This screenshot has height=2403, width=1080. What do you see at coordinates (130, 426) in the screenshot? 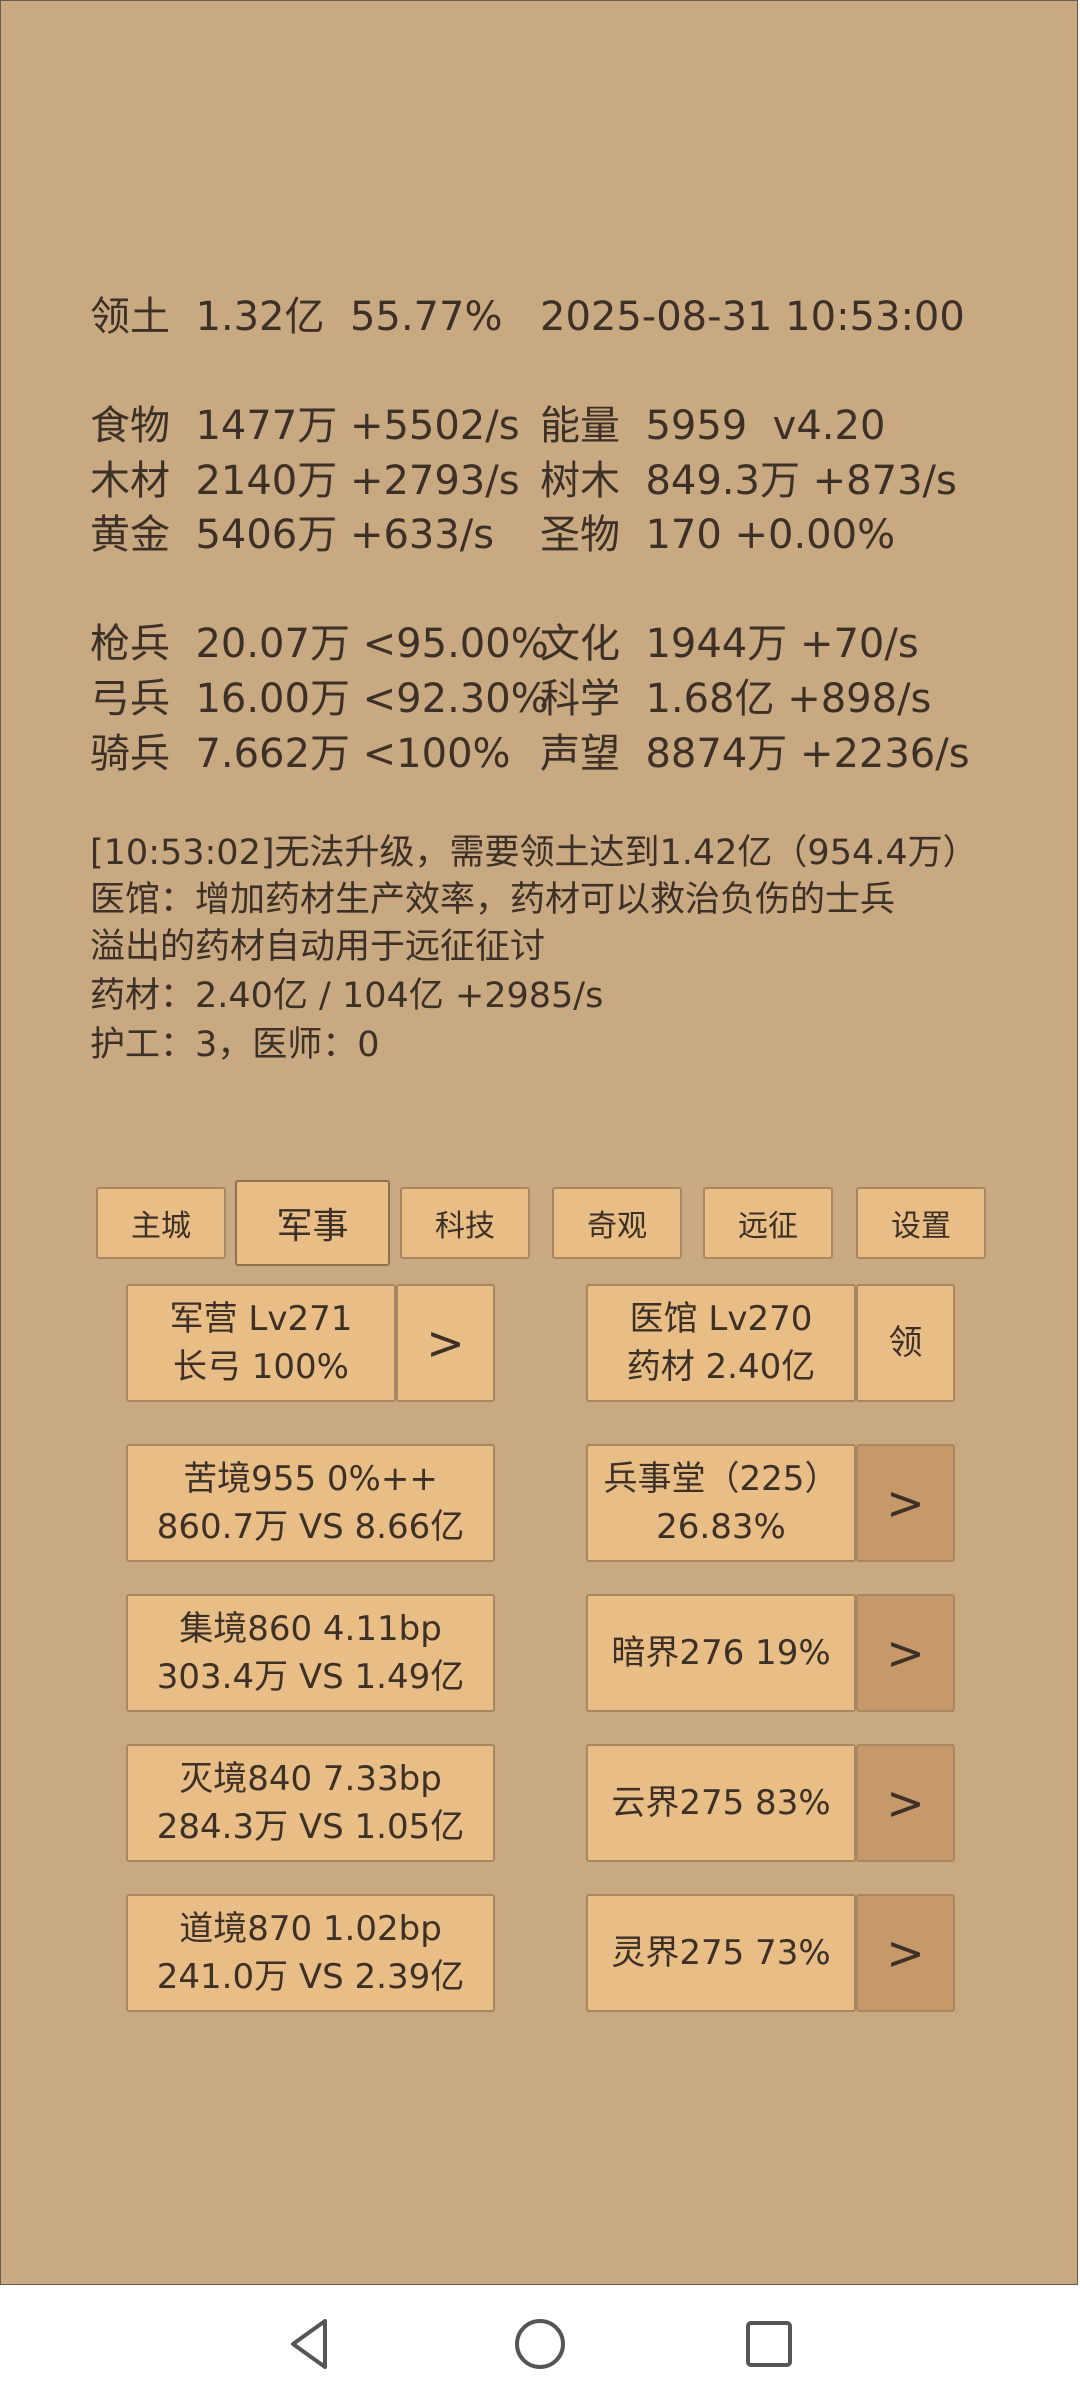
I see `resource-label: 食物` at bounding box center [130, 426].